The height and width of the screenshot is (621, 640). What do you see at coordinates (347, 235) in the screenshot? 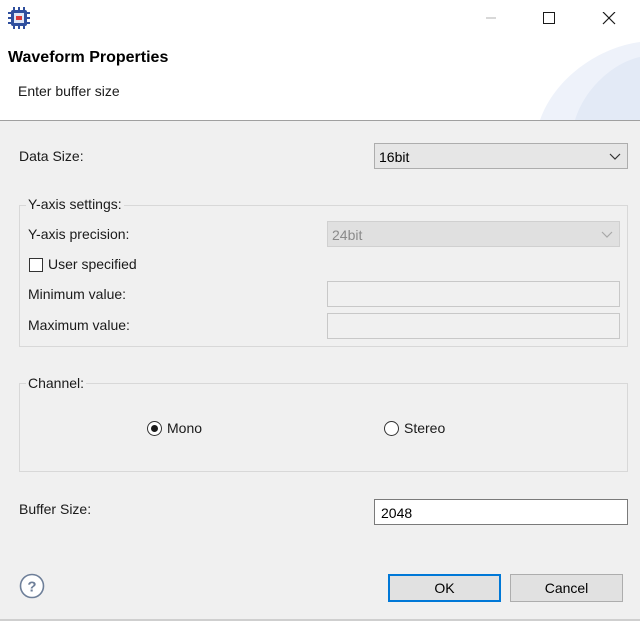
I see `y-axis-precision-value: 24bit` at bounding box center [347, 235].